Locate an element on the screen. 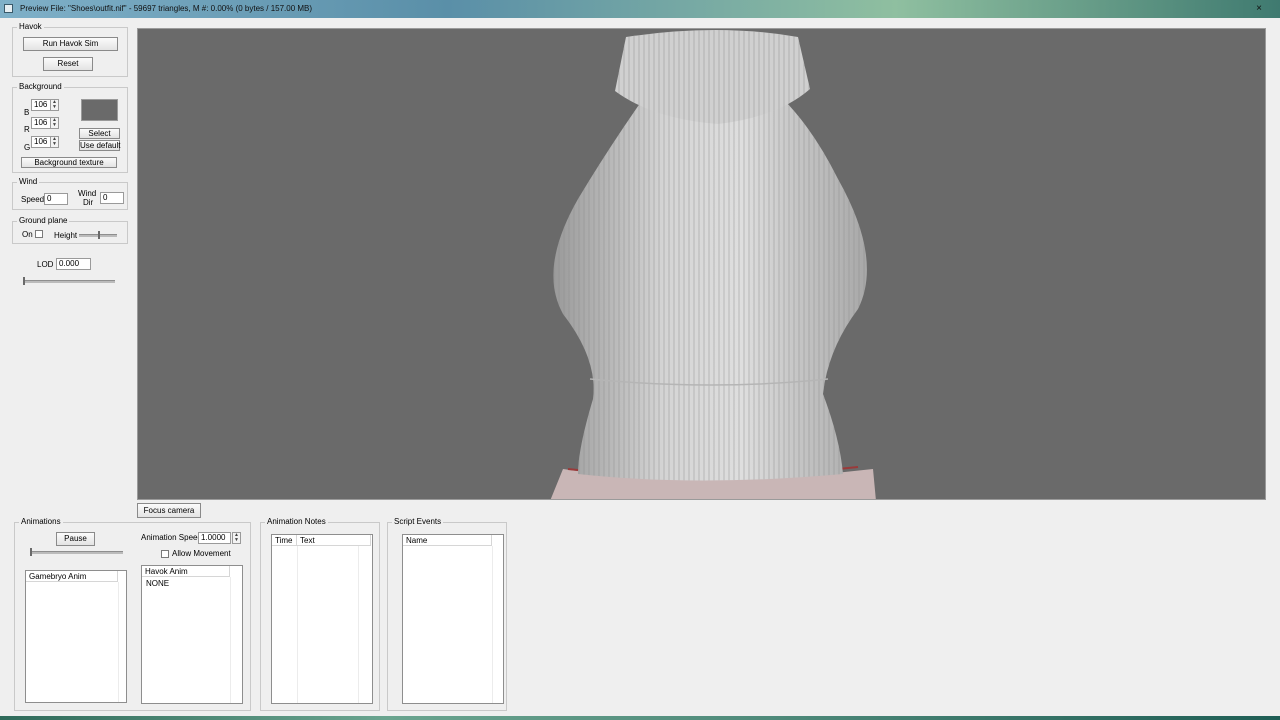  havok-anim-list: Havok Anim NONE is located at coordinates (192, 634).